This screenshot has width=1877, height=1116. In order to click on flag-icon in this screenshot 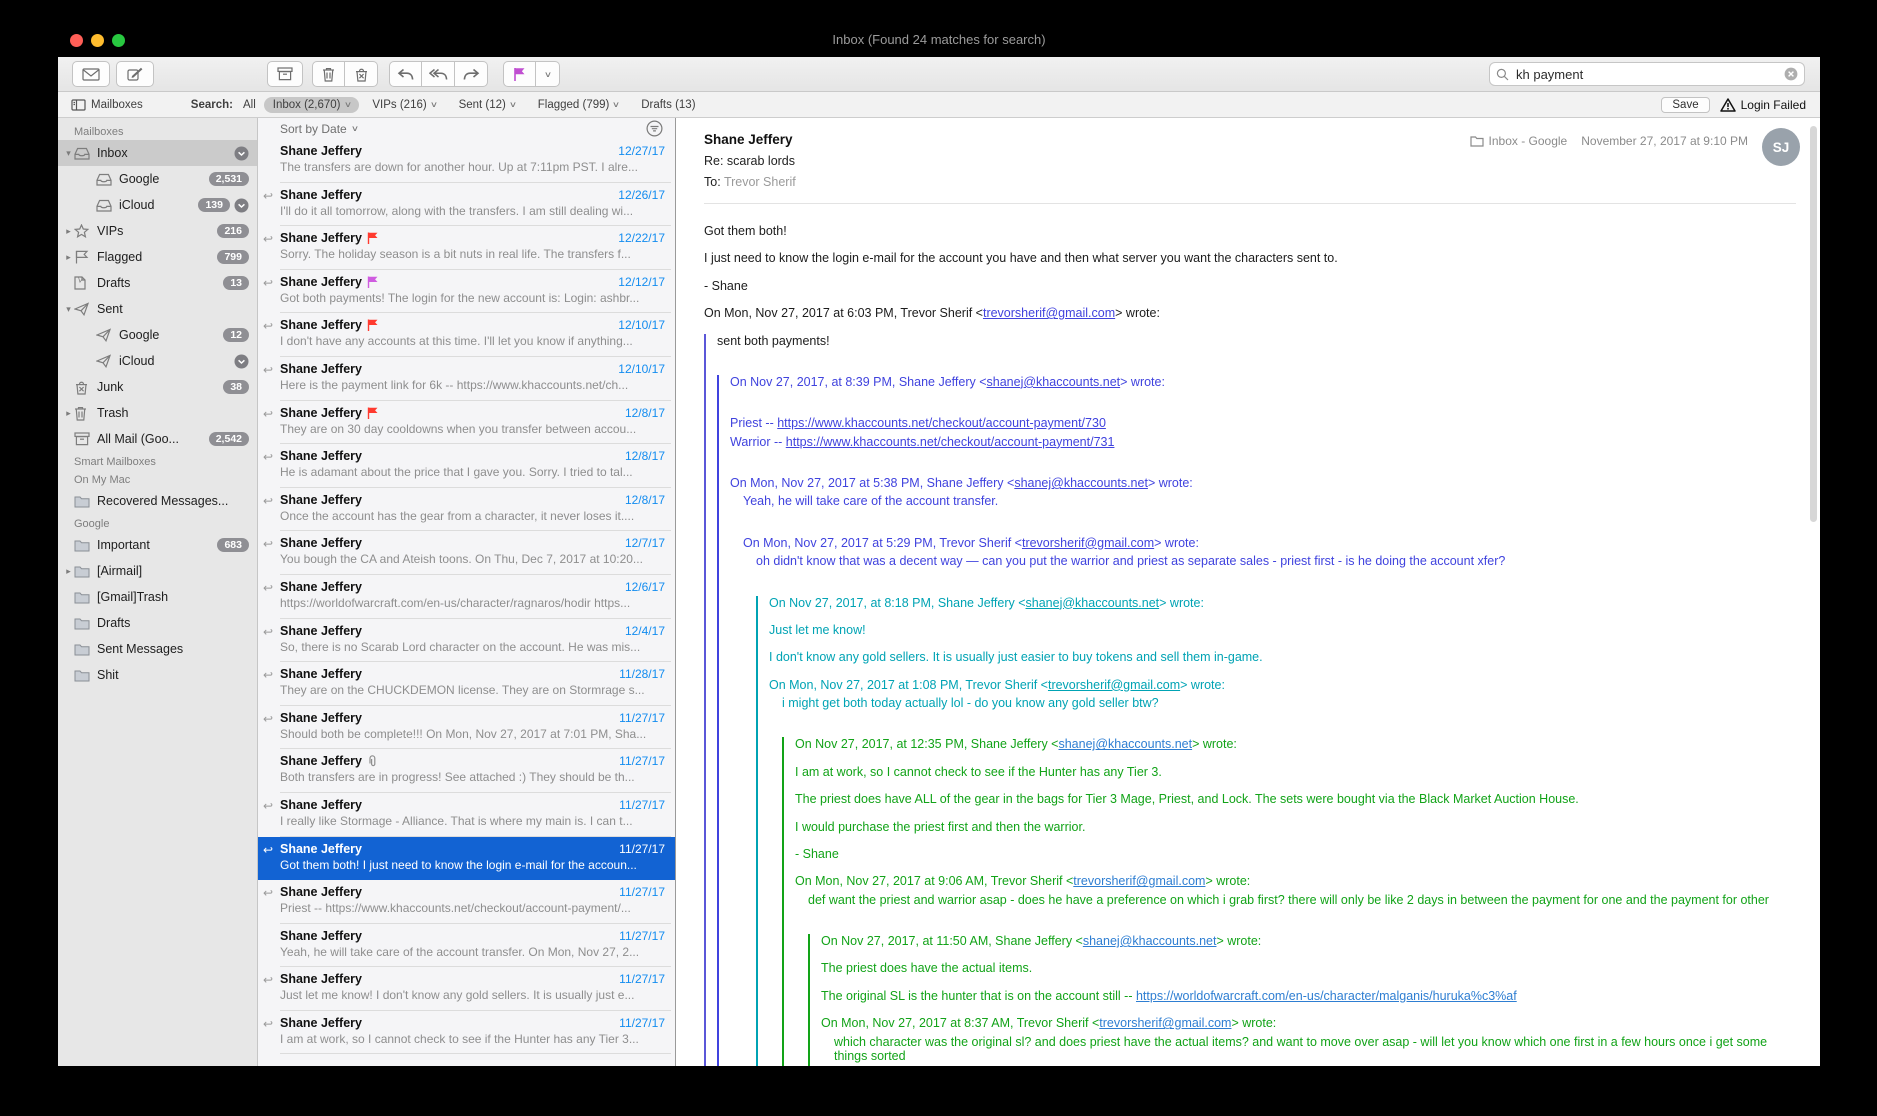, I will do `click(82, 257)`.